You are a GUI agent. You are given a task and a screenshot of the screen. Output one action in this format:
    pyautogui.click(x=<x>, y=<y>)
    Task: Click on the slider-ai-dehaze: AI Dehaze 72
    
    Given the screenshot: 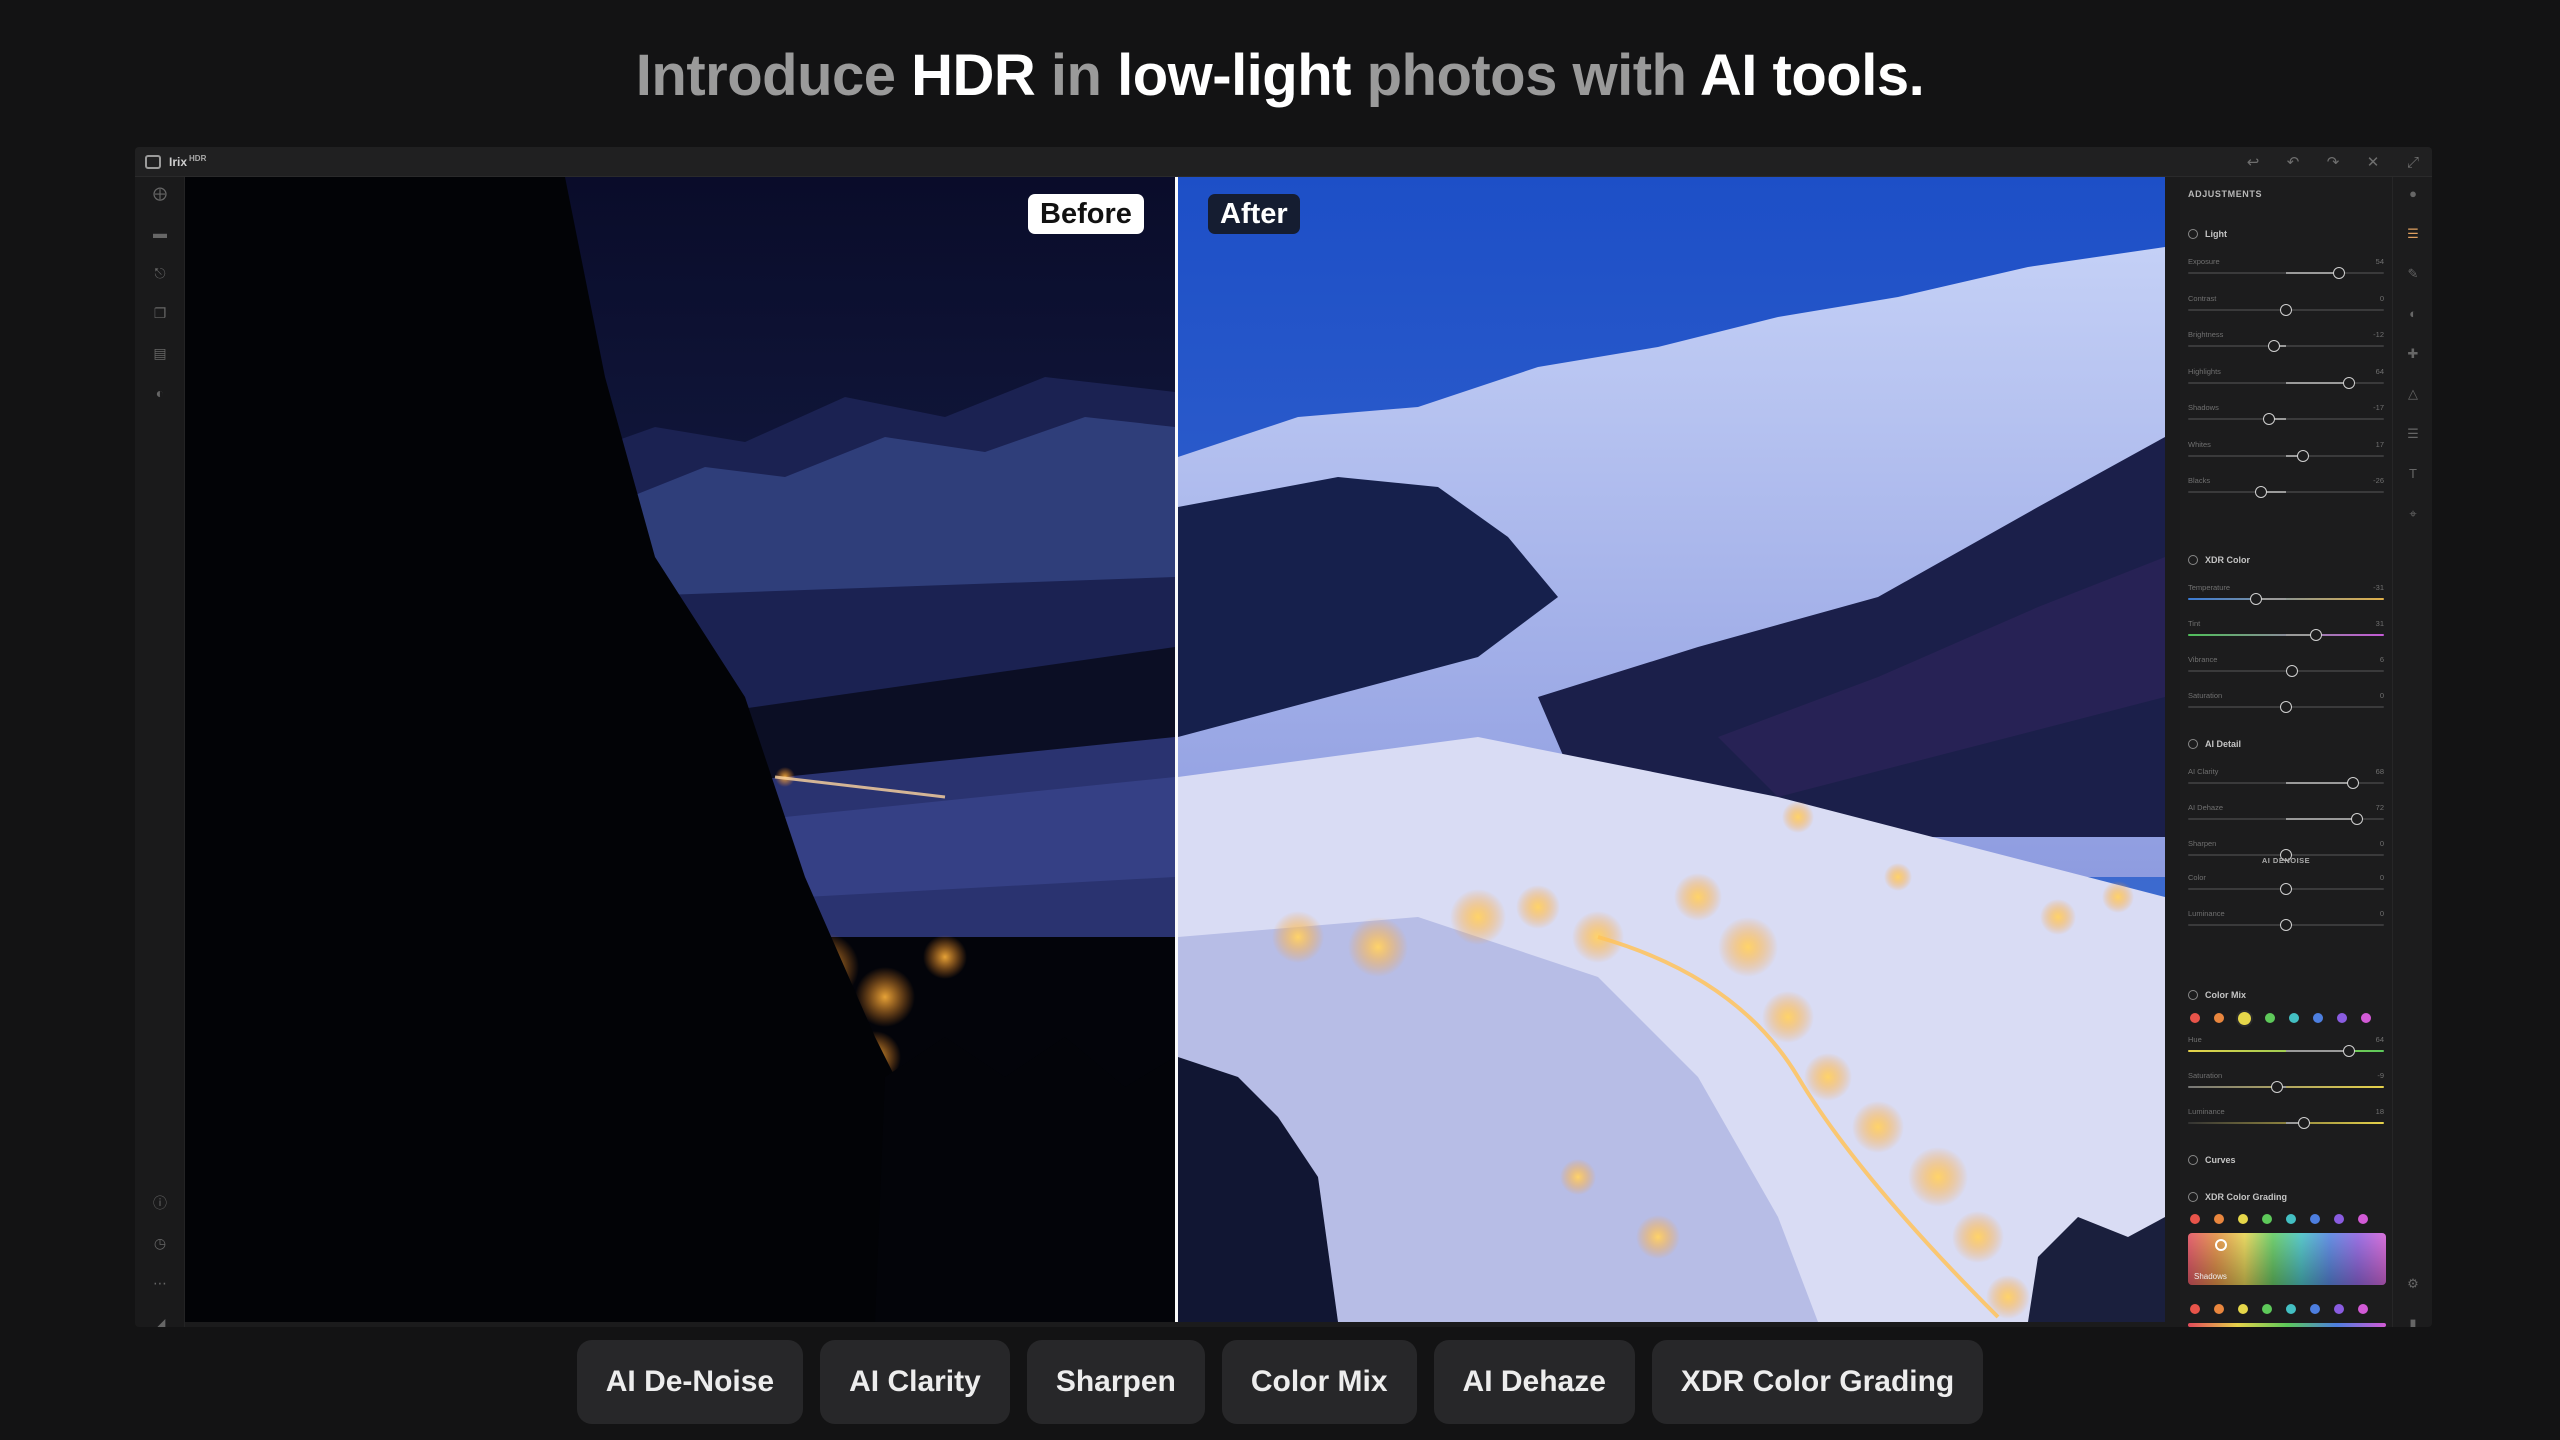 What is the action you would take?
    pyautogui.click(x=2286, y=815)
    